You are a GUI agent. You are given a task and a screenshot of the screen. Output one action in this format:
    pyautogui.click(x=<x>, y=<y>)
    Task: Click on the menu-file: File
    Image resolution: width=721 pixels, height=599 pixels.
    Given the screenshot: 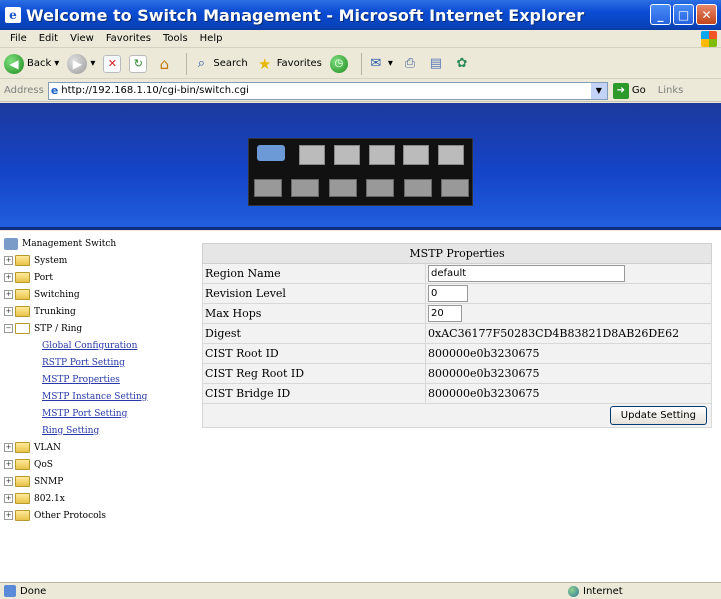 What is the action you would take?
    pyautogui.click(x=18, y=38)
    